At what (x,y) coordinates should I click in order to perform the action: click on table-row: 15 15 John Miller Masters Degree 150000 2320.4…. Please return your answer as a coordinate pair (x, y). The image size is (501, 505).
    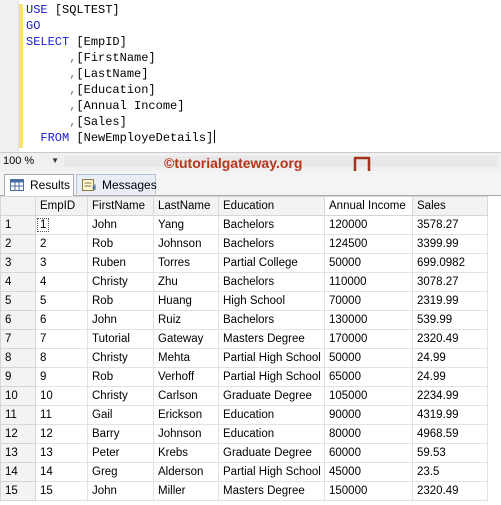
    Looking at the image, I should click on (244, 491).